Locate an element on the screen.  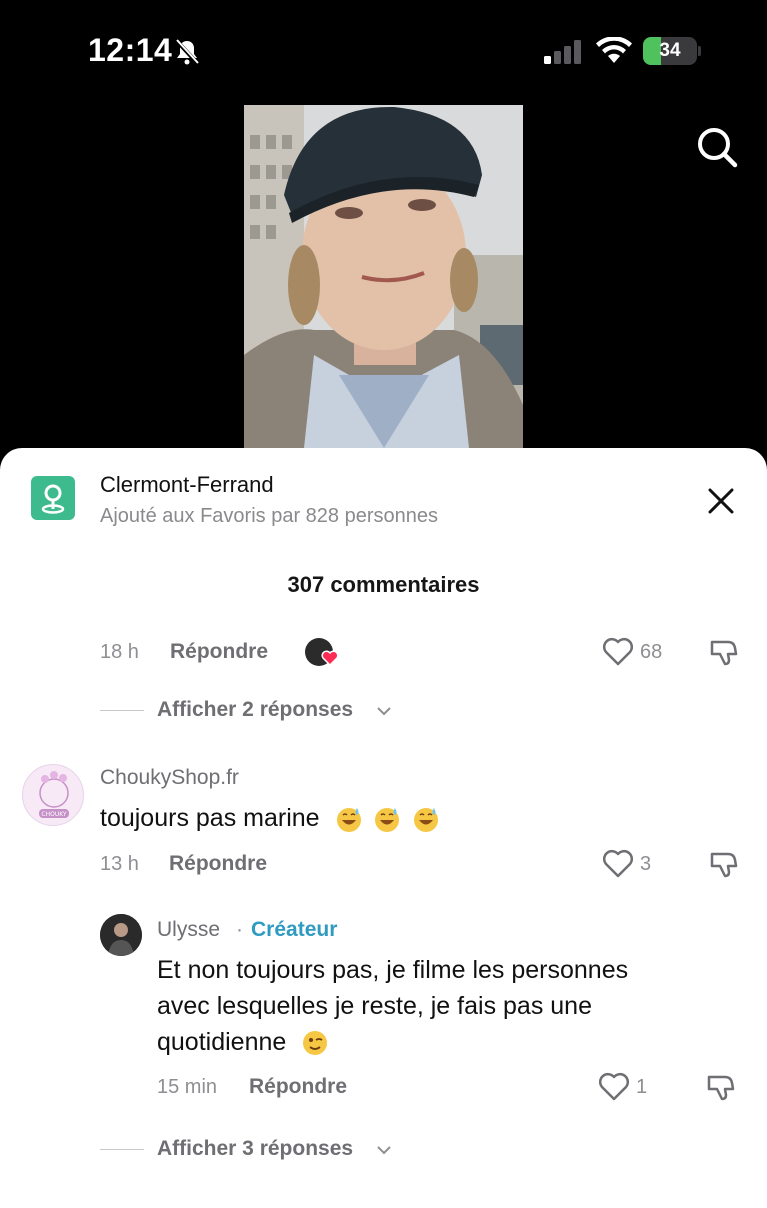
battery-percent: 34 is located at coordinates (670, 50).